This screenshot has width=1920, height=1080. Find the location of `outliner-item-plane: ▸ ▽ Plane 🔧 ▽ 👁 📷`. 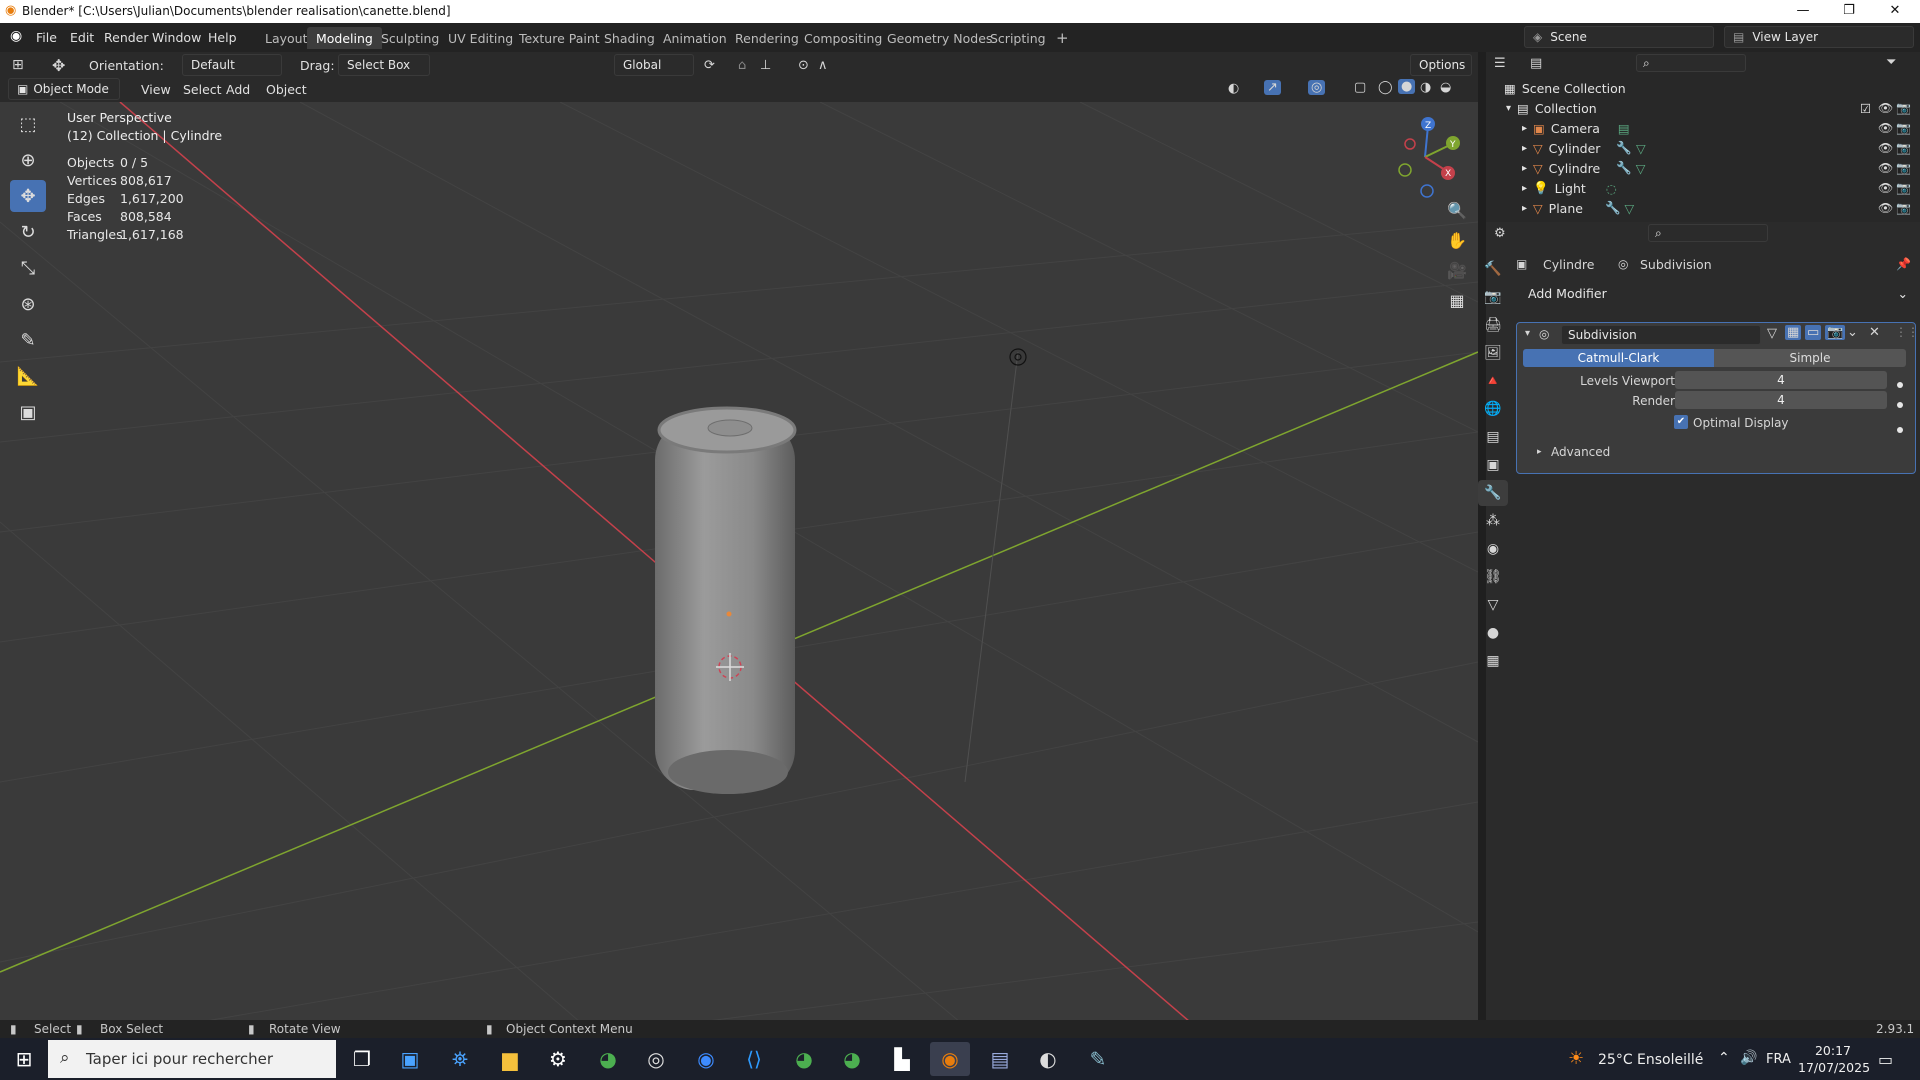

outliner-item-plane: ▸ ▽ Plane 🔧 ▽ 👁 📷 is located at coordinates (1703, 208).